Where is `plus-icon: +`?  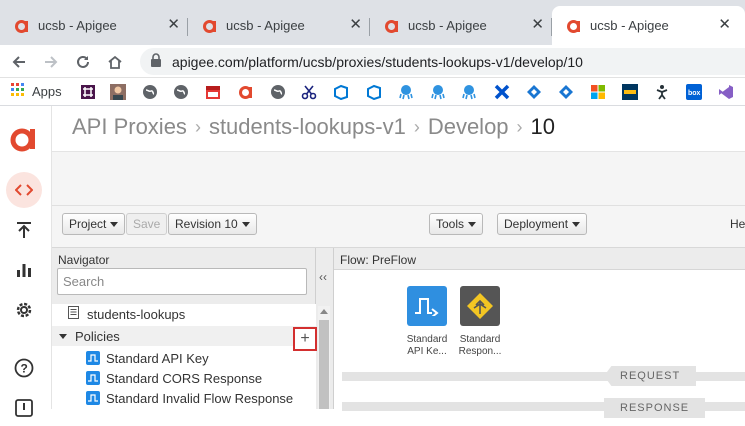
plus-icon: + is located at coordinates (305, 338).